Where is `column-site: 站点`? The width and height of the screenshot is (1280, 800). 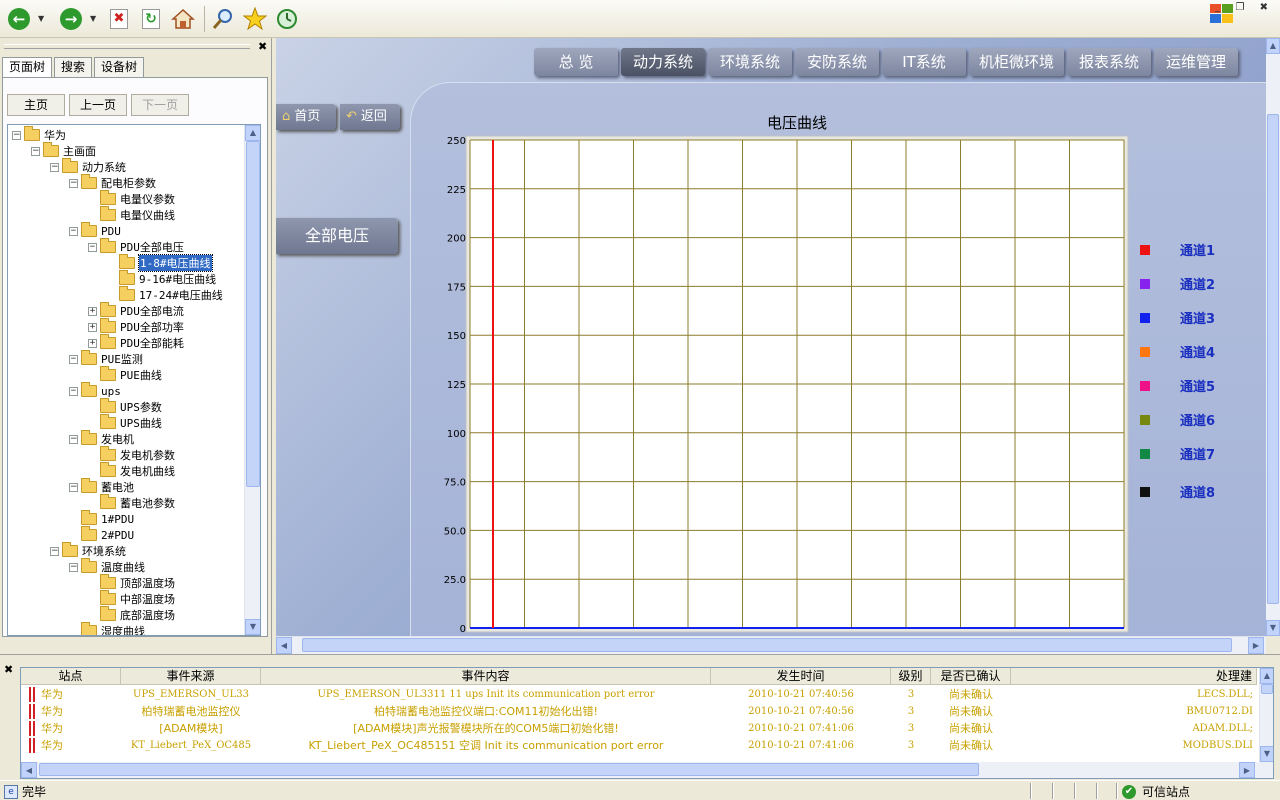 column-site: 站点 is located at coordinates (71, 676).